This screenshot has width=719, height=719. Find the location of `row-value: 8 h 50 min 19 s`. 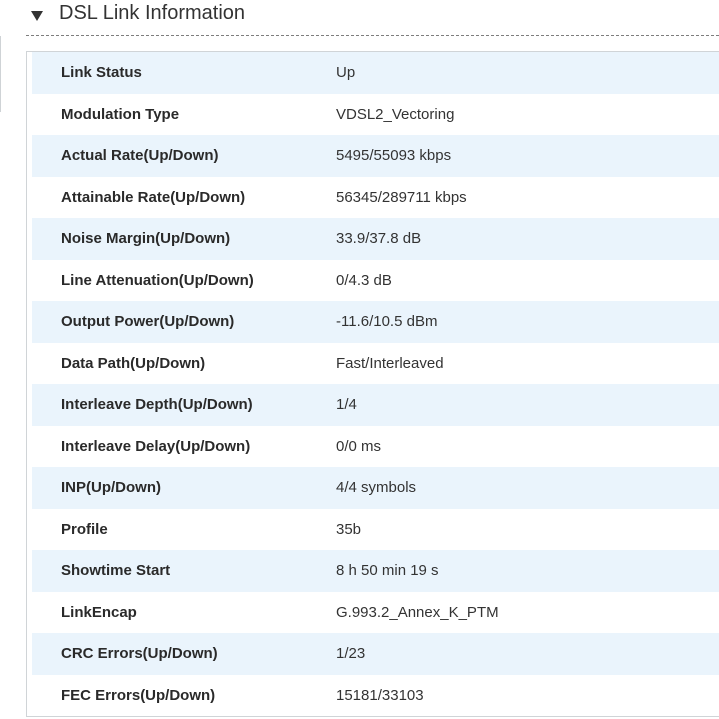

row-value: 8 h 50 min 19 s is located at coordinates (387, 571).